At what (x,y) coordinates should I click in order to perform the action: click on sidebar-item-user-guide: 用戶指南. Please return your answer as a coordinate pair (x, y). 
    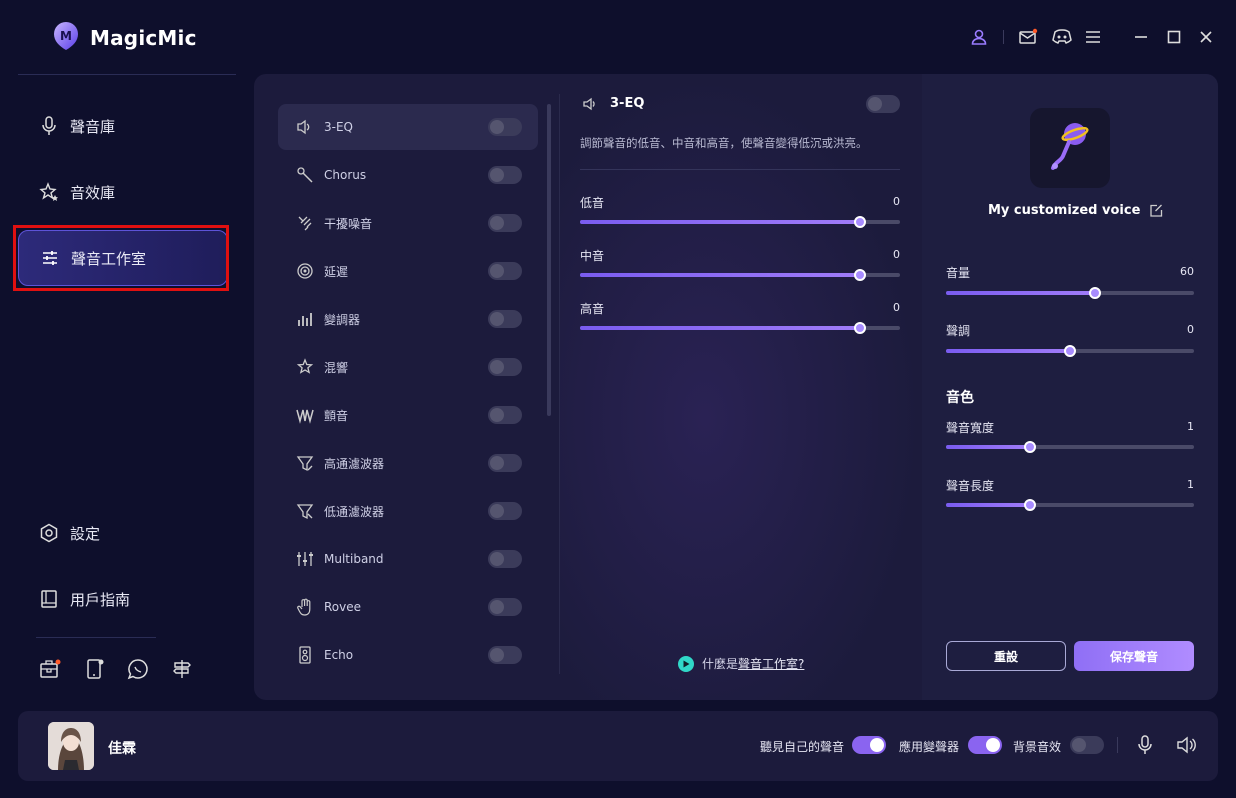
    Looking at the image, I should click on (123, 599).